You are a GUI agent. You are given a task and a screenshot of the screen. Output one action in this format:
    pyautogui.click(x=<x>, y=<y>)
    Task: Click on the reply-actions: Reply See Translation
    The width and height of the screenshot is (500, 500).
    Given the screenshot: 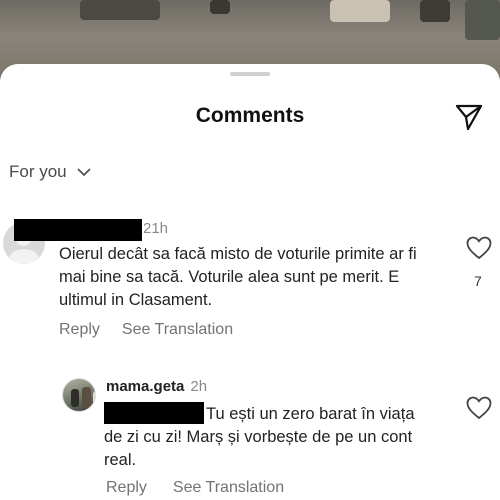 What is the action you would take?
    pyautogui.click(x=195, y=488)
    